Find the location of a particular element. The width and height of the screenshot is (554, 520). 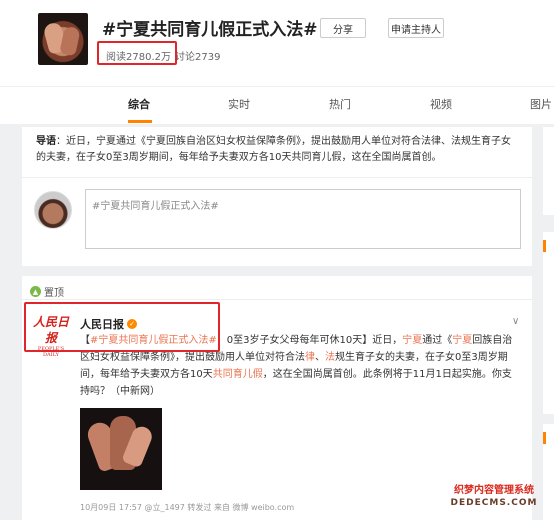

chevron-down-icon: ∨ is located at coordinates (515, 321).